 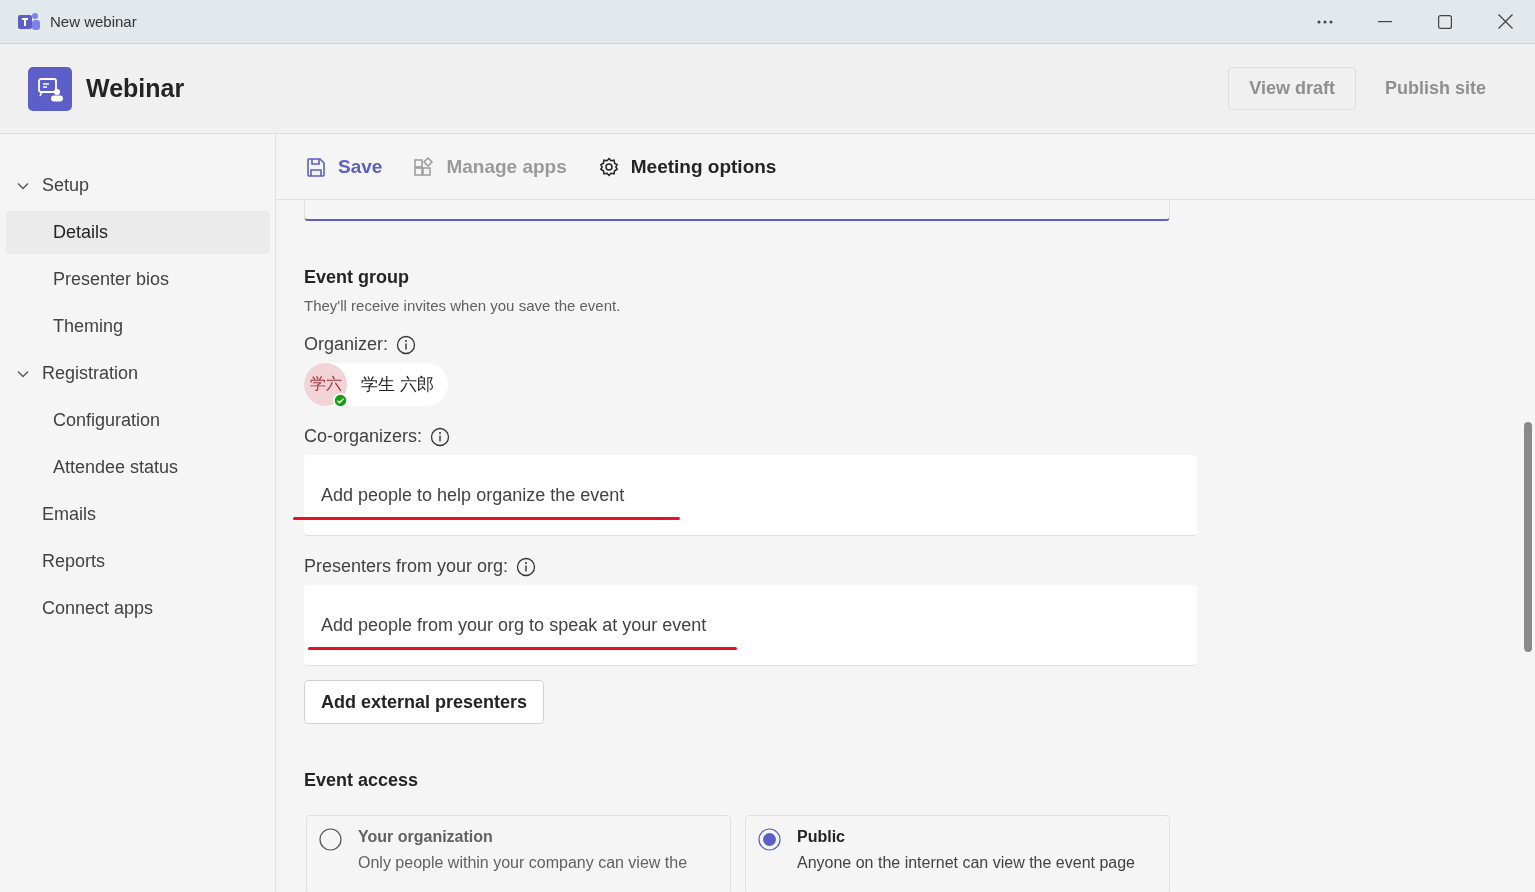 What do you see at coordinates (737, 210) in the screenshot?
I see `text-field` at bounding box center [737, 210].